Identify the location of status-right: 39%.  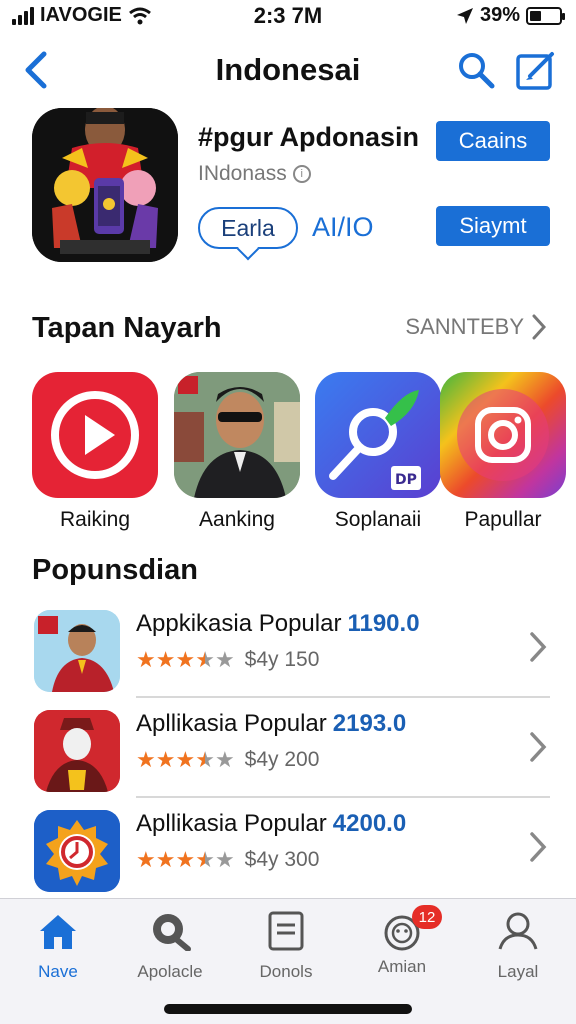
(510, 15).